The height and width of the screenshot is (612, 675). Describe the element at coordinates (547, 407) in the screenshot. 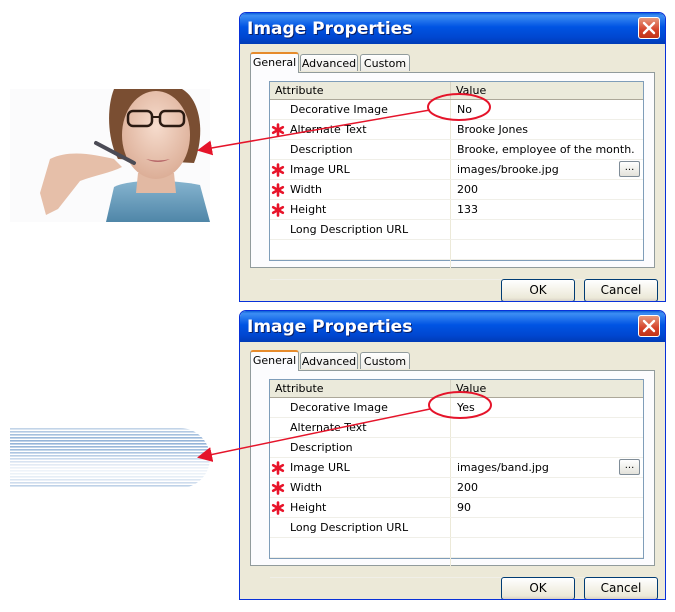

I see `property-value-cell: Yes` at that location.